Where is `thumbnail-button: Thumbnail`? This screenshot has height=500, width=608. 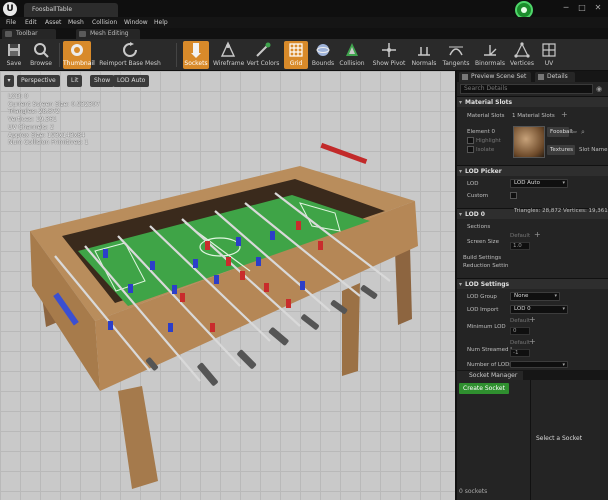
thumbnail-button: Thumbnail is located at coordinates (79, 55).